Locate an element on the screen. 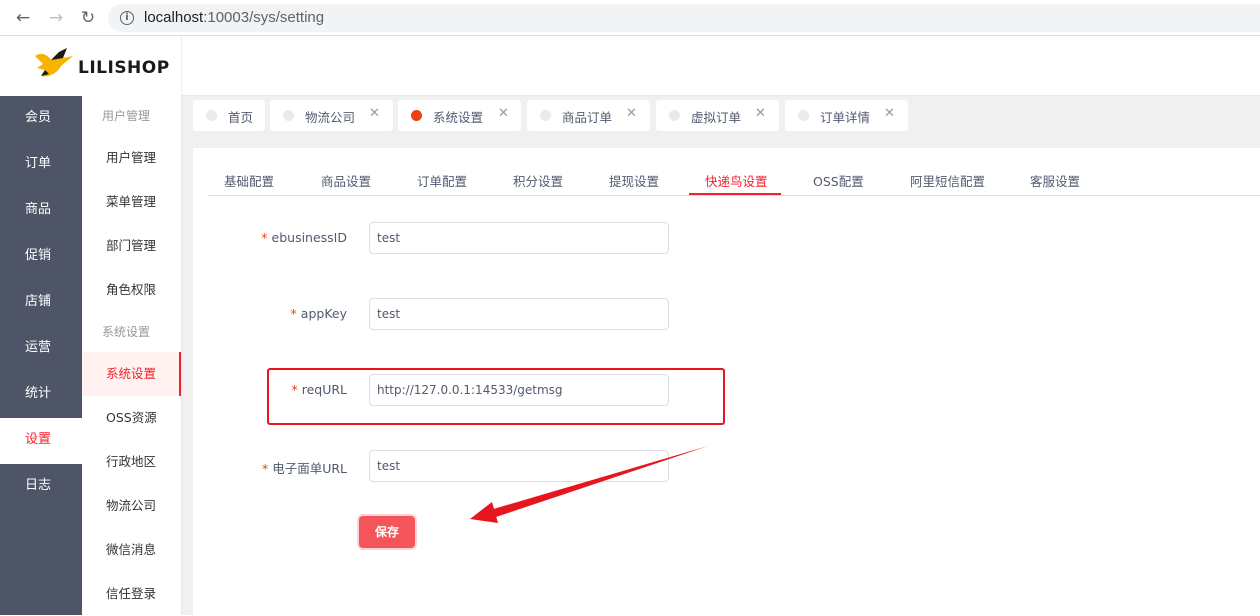 The image size is (1260, 616). subtab-goods: 商品设置 is located at coordinates (346, 180).